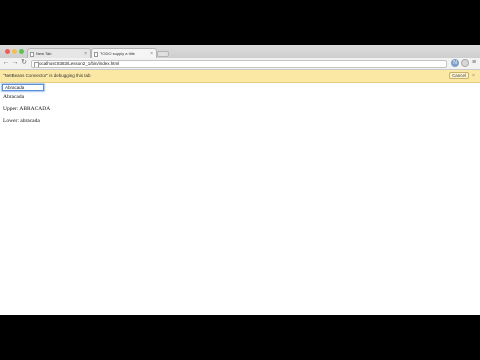 The height and width of the screenshot is (360, 480). I want to click on hamburger-menu-icon: ≡, so click(474, 63).